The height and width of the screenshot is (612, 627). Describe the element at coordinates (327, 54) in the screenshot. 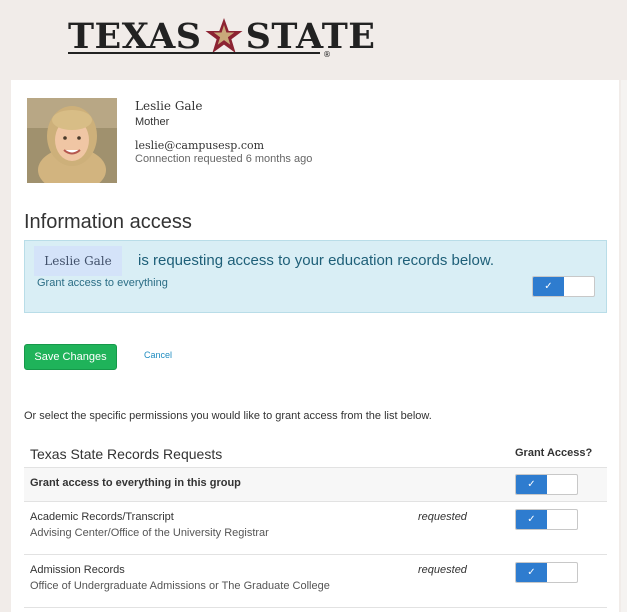

I see `registered-mark: ®` at that location.